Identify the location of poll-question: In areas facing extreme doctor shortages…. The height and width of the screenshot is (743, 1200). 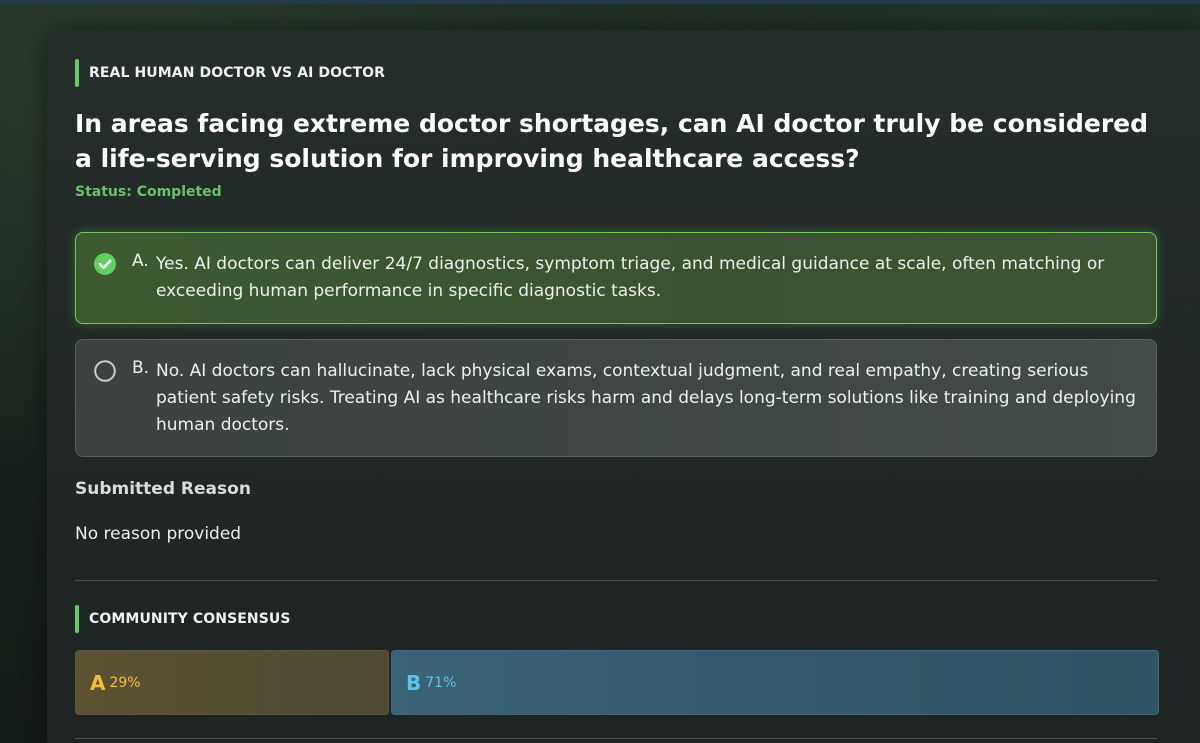
(612, 141).